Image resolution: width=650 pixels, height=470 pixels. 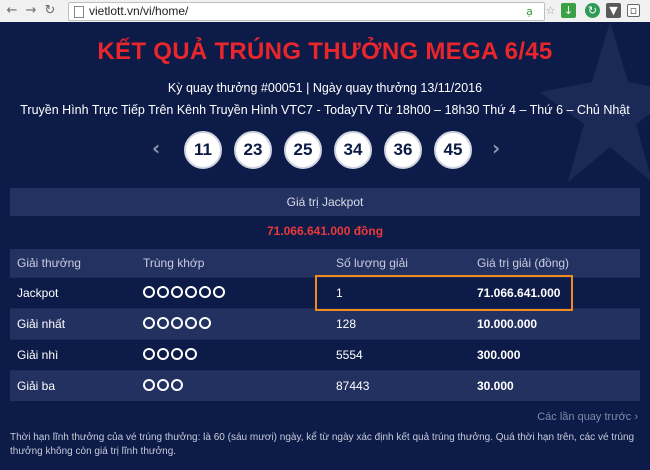 What do you see at coordinates (203, 150) in the screenshot?
I see `number-ball: 11` at bounding box center [203, 150].